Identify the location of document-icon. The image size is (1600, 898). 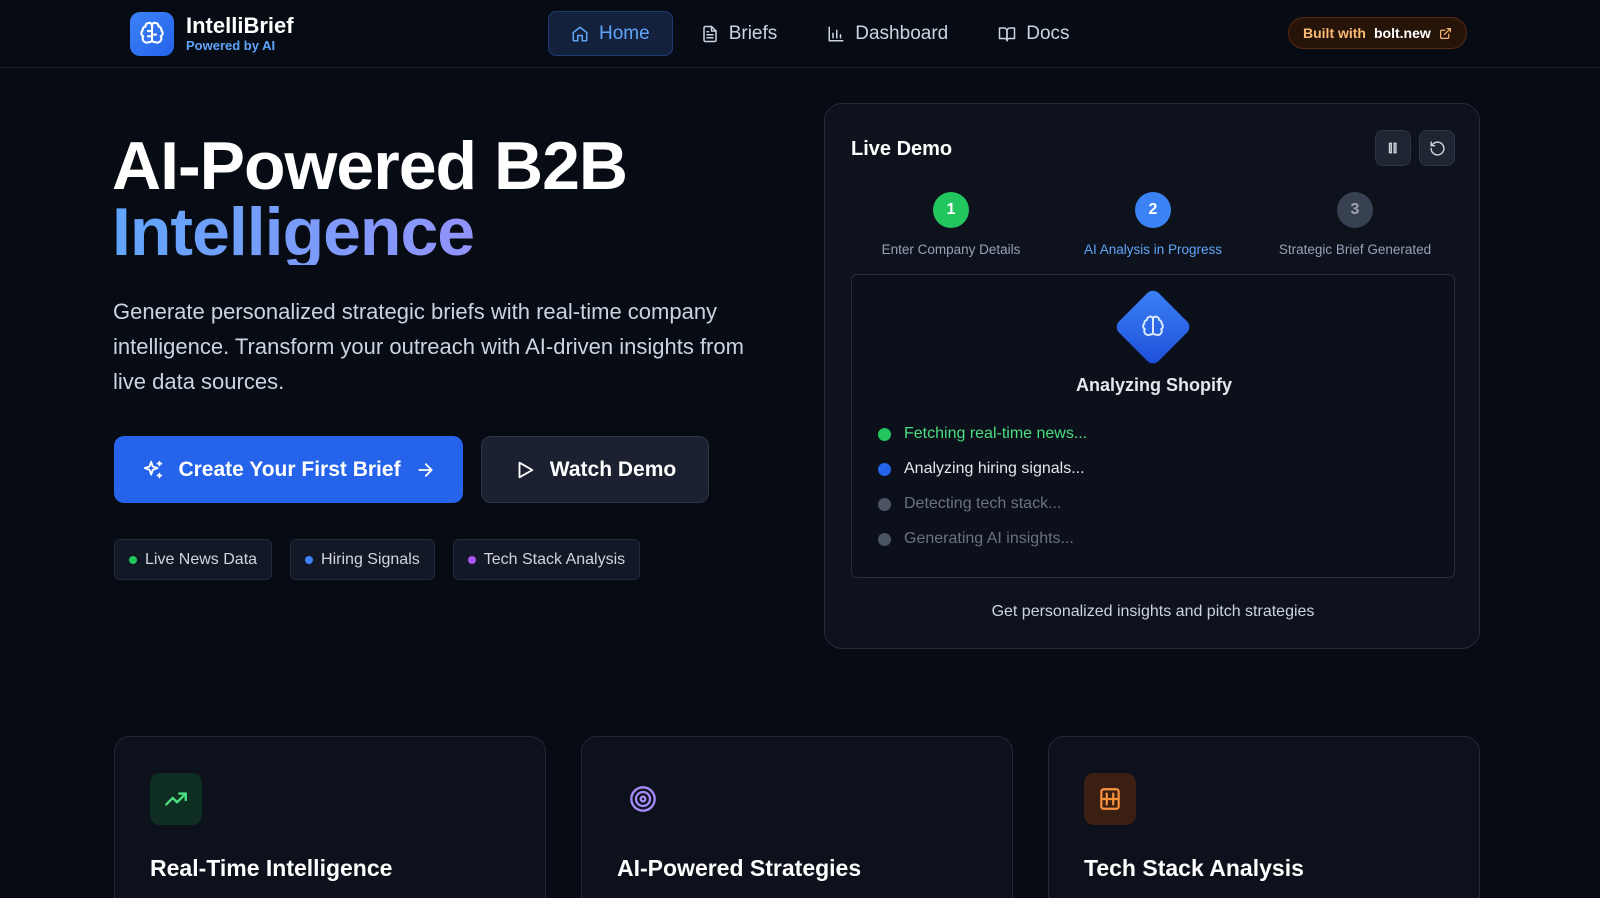
(709, 33).